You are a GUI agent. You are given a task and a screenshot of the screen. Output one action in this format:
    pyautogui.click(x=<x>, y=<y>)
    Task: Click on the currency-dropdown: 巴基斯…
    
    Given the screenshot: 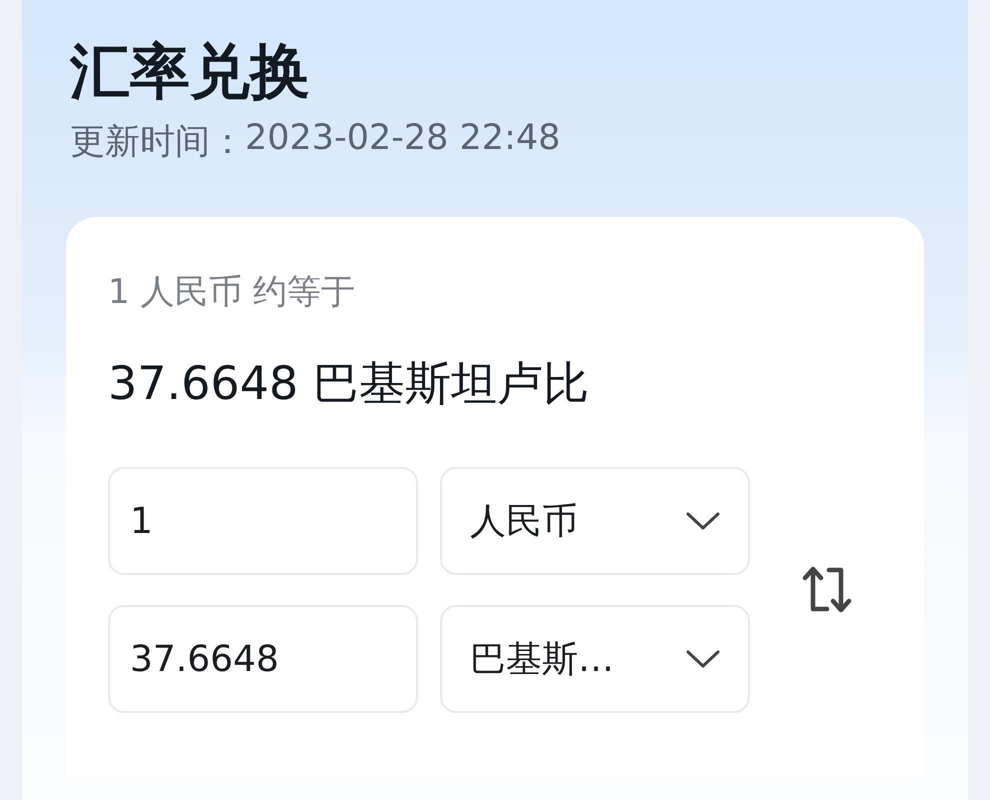 What is the action you would take?
    pyautogui.click(x=595, y=659)
    